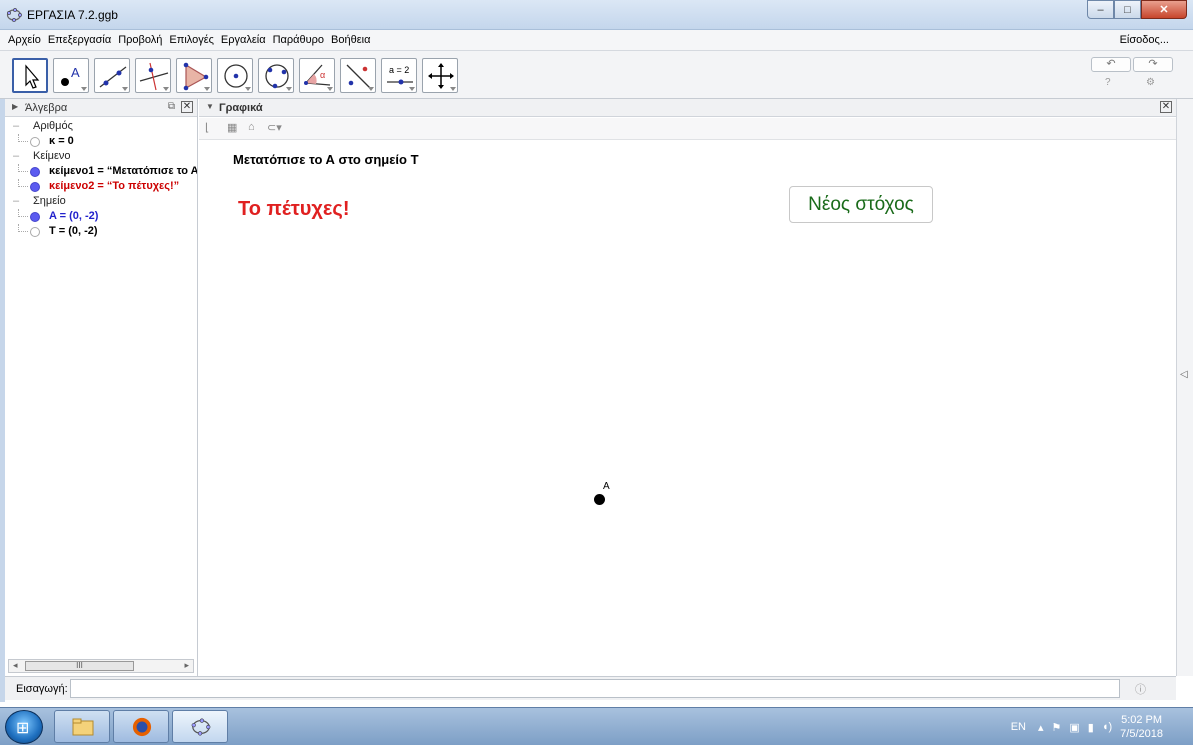 Image resolution: width=1193 pixels, height=745 pixels. Describe the element at coordinates (140, 40) in the screenshot. I see `menu-view: Προβολή` at that location.